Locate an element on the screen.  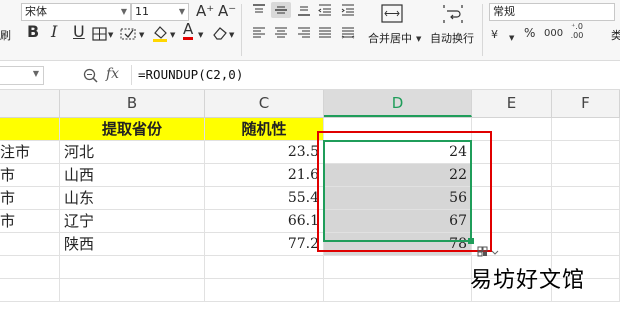
cell-b7 is located at coordinates (132, 267).